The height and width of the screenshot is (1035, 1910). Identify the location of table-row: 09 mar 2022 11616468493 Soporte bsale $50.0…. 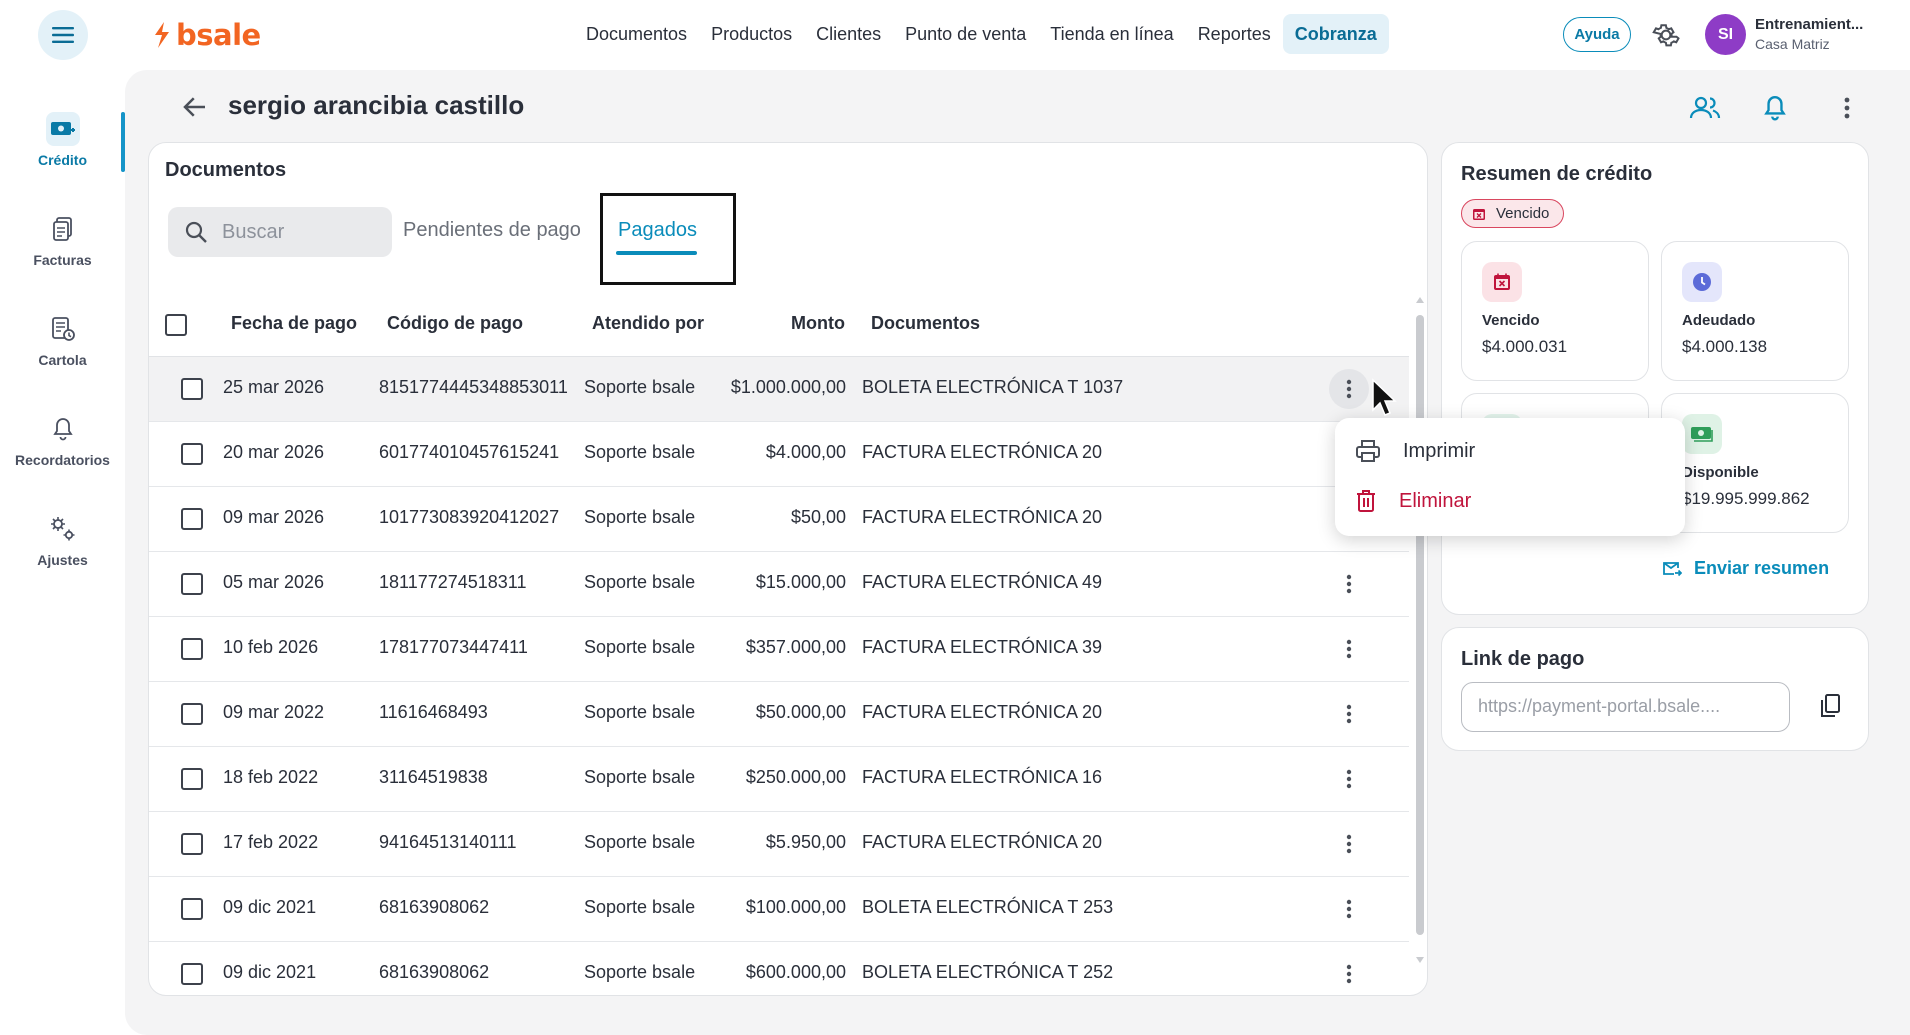
(779, 714).